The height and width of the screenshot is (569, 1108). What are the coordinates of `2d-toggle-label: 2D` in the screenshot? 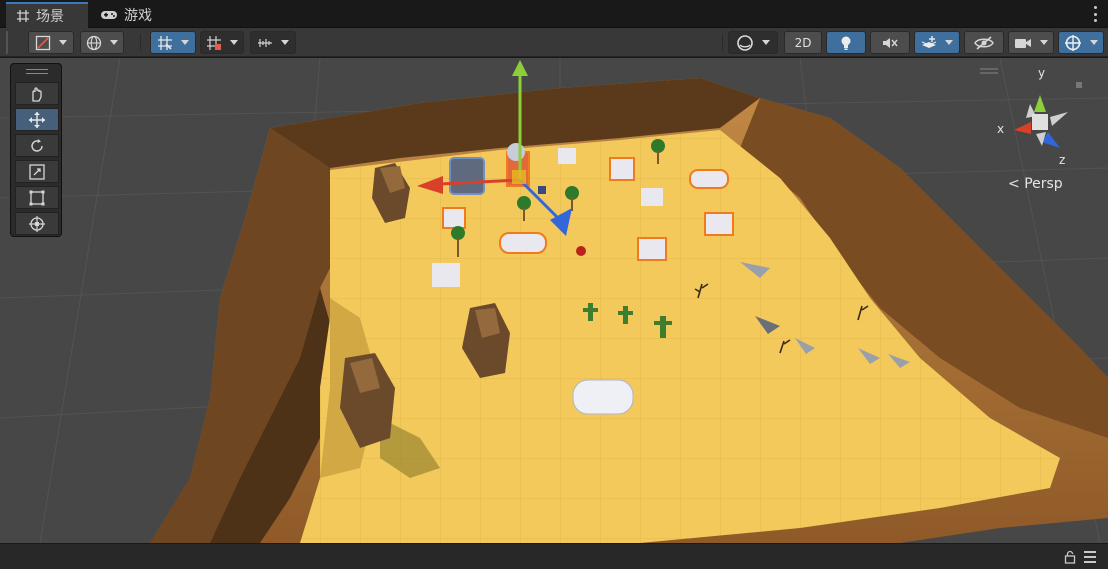 It's located at (803, 42).